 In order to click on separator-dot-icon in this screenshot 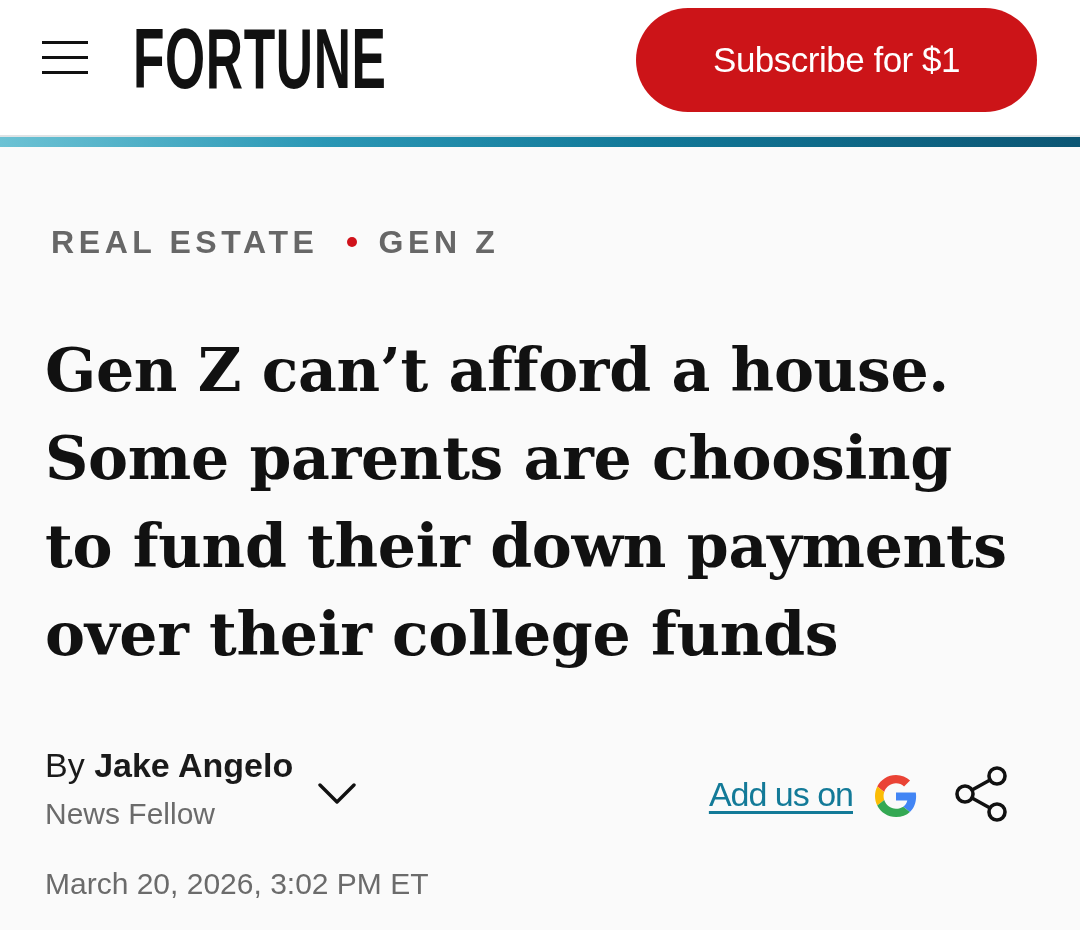, I will do `click(351, 242)`.